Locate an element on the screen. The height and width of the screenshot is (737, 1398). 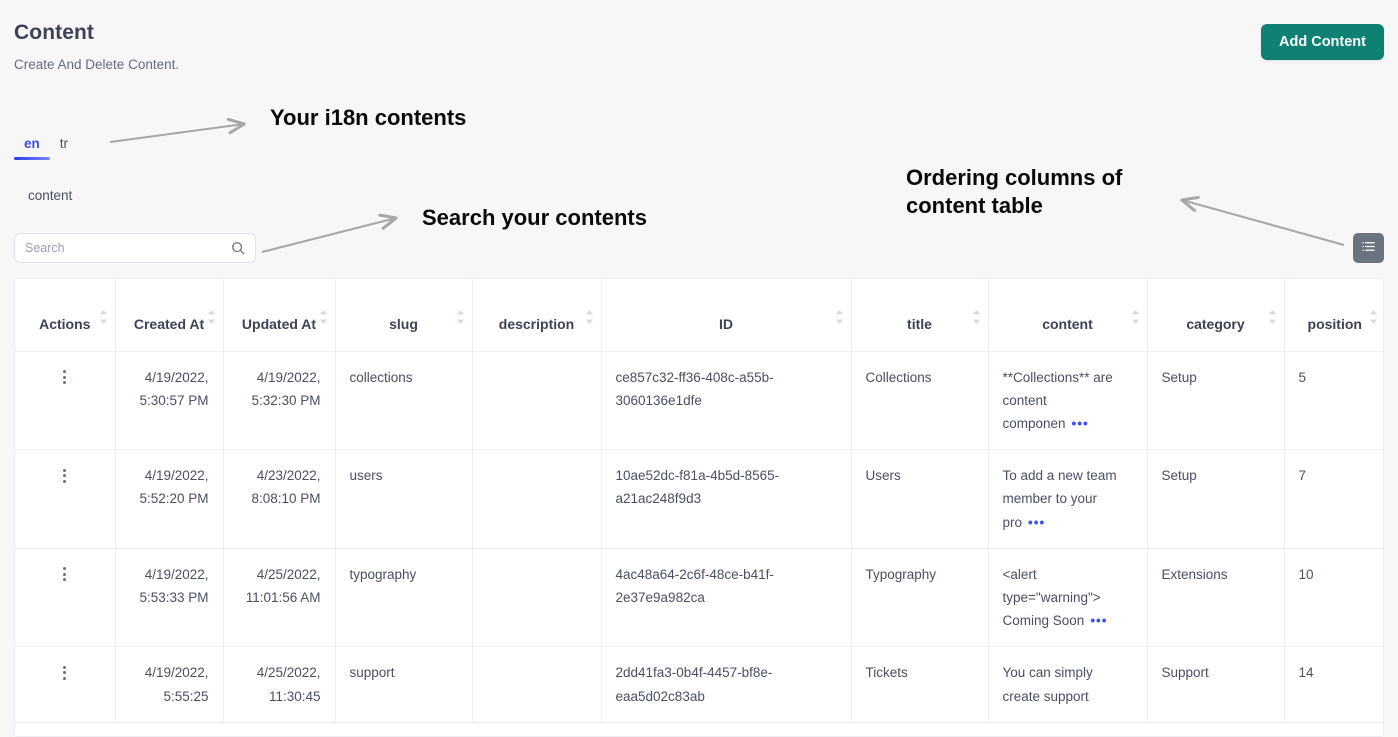
list-columns-icon is located at coordinates (1368, 248).